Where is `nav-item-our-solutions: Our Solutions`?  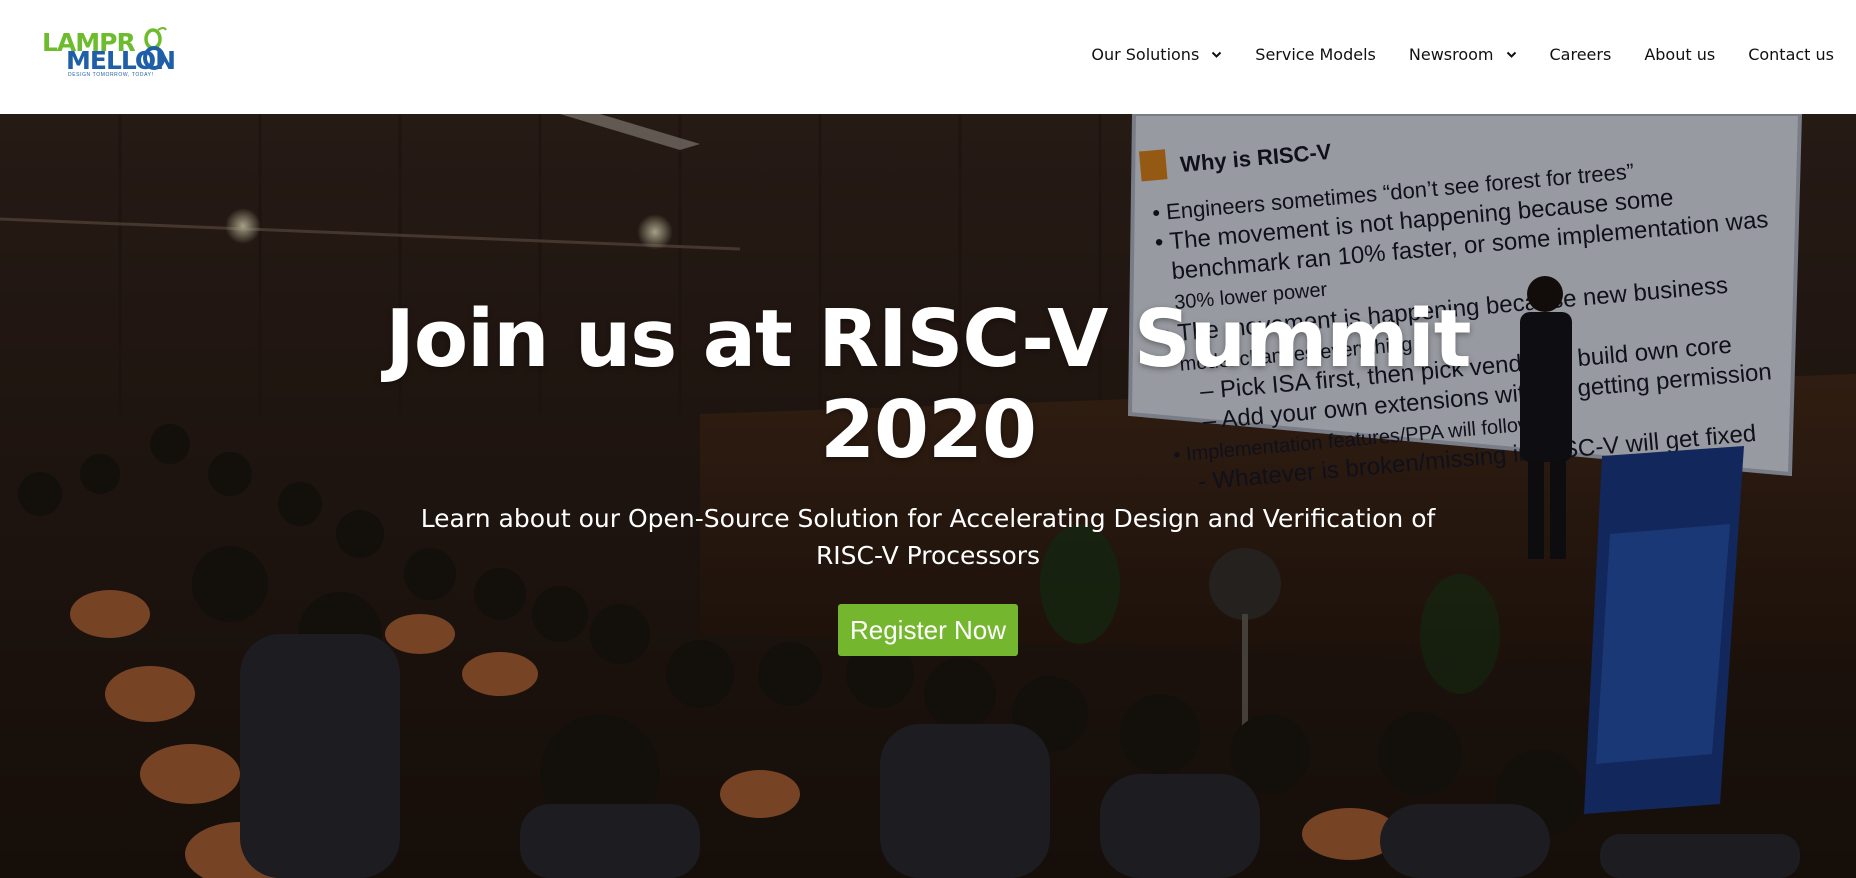 nav-item-our-solutions: Our Solutions is located at coordinates (1156, 54).